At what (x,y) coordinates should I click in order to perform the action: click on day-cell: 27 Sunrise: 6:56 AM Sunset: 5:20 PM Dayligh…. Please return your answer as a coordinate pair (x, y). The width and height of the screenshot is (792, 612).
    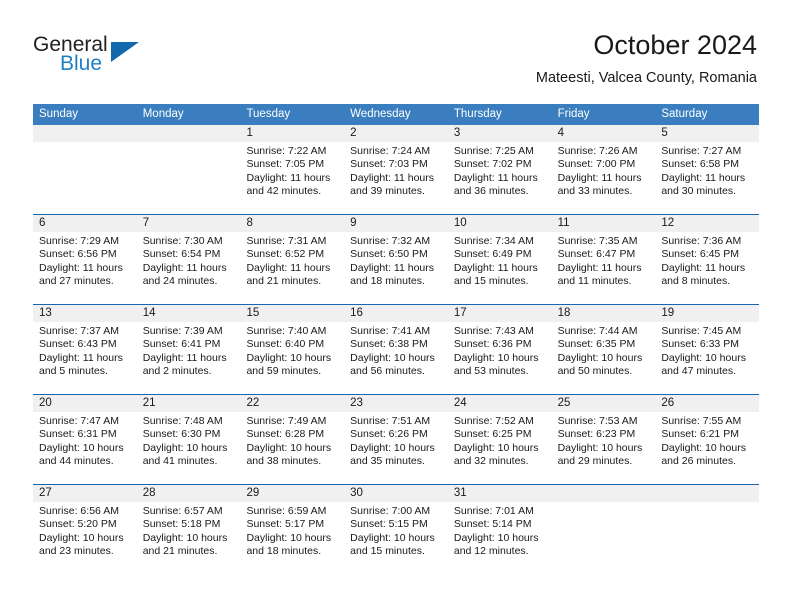
    Looking at the image, I should click on (85, 529).